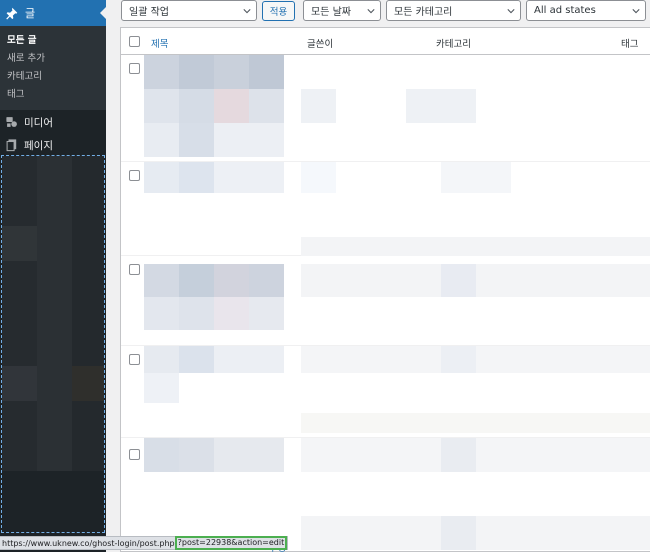  What do you see at coordinates (11, 122) in the screenshot?
I see `media-icon` at bounding box center [11, 122].